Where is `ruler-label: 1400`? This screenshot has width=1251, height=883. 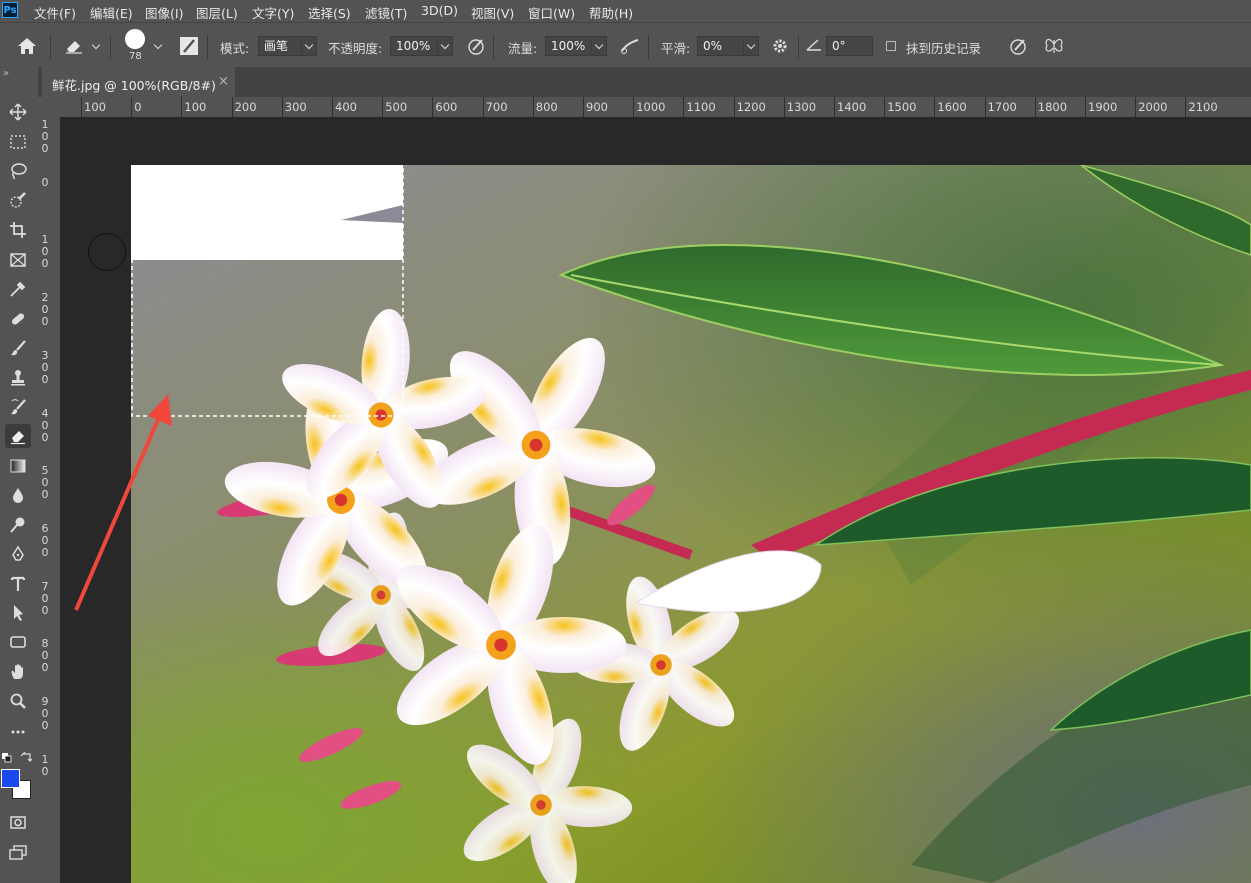 ruler-label: 1400 is located at coordinates (852, 107).